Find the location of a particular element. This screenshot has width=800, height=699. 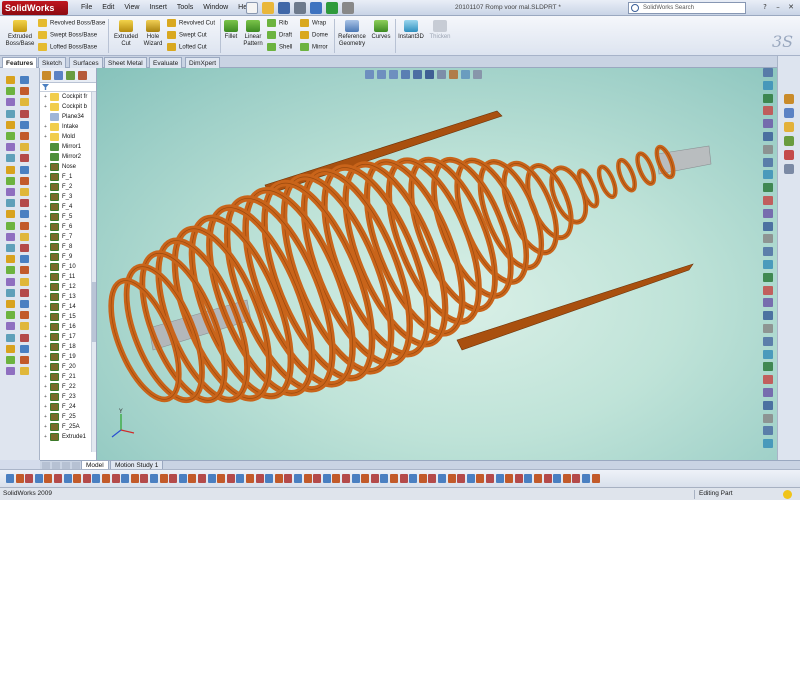

section-icon is located at coordinates (768, 213).